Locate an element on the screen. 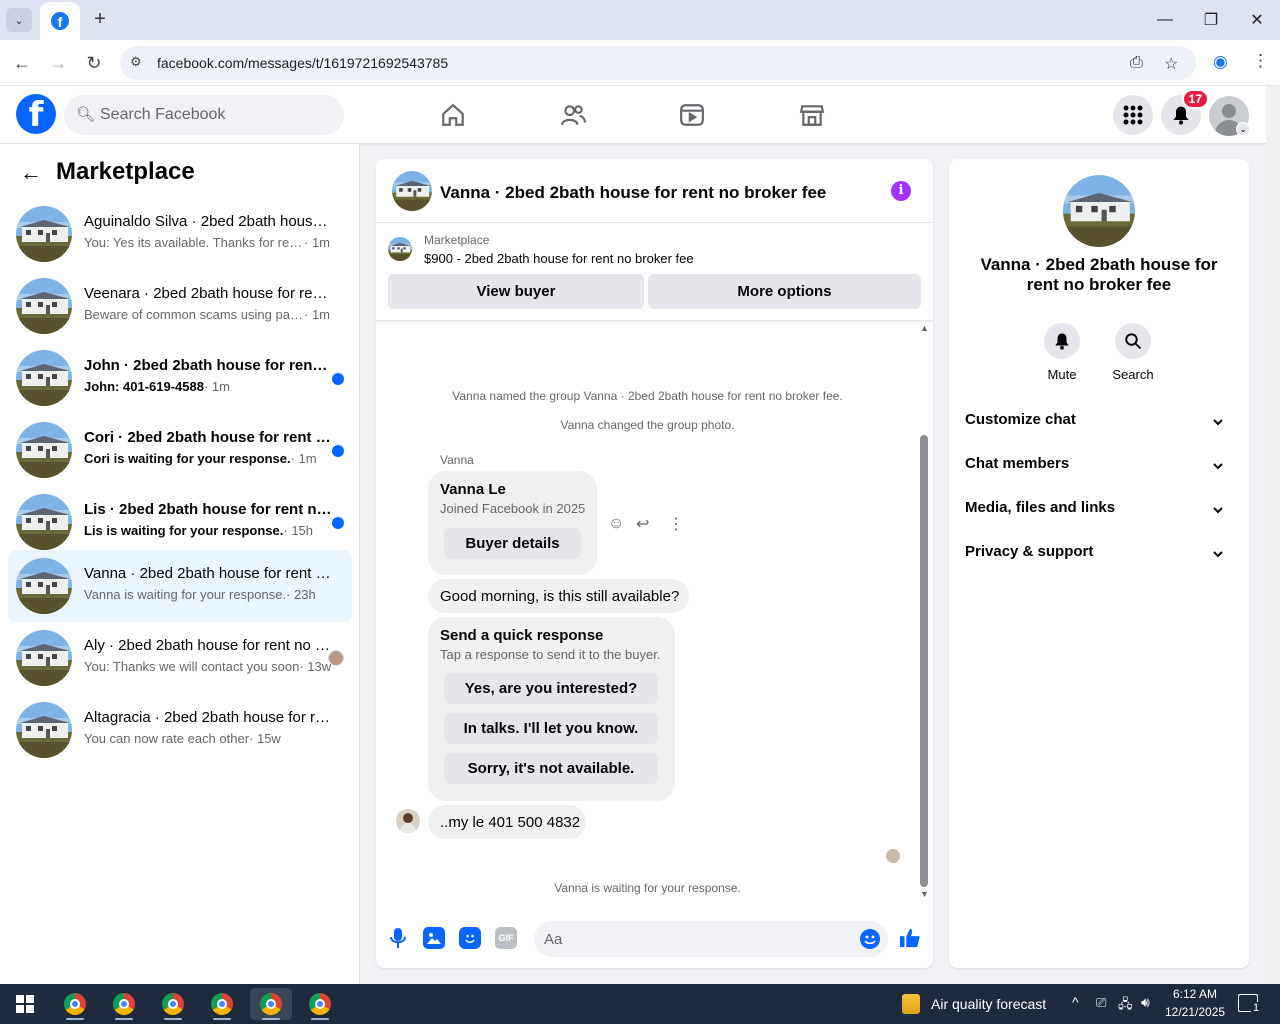 This screenshot has width=1280, height=1024. back-button: ← is located at coordinates (22, 63).